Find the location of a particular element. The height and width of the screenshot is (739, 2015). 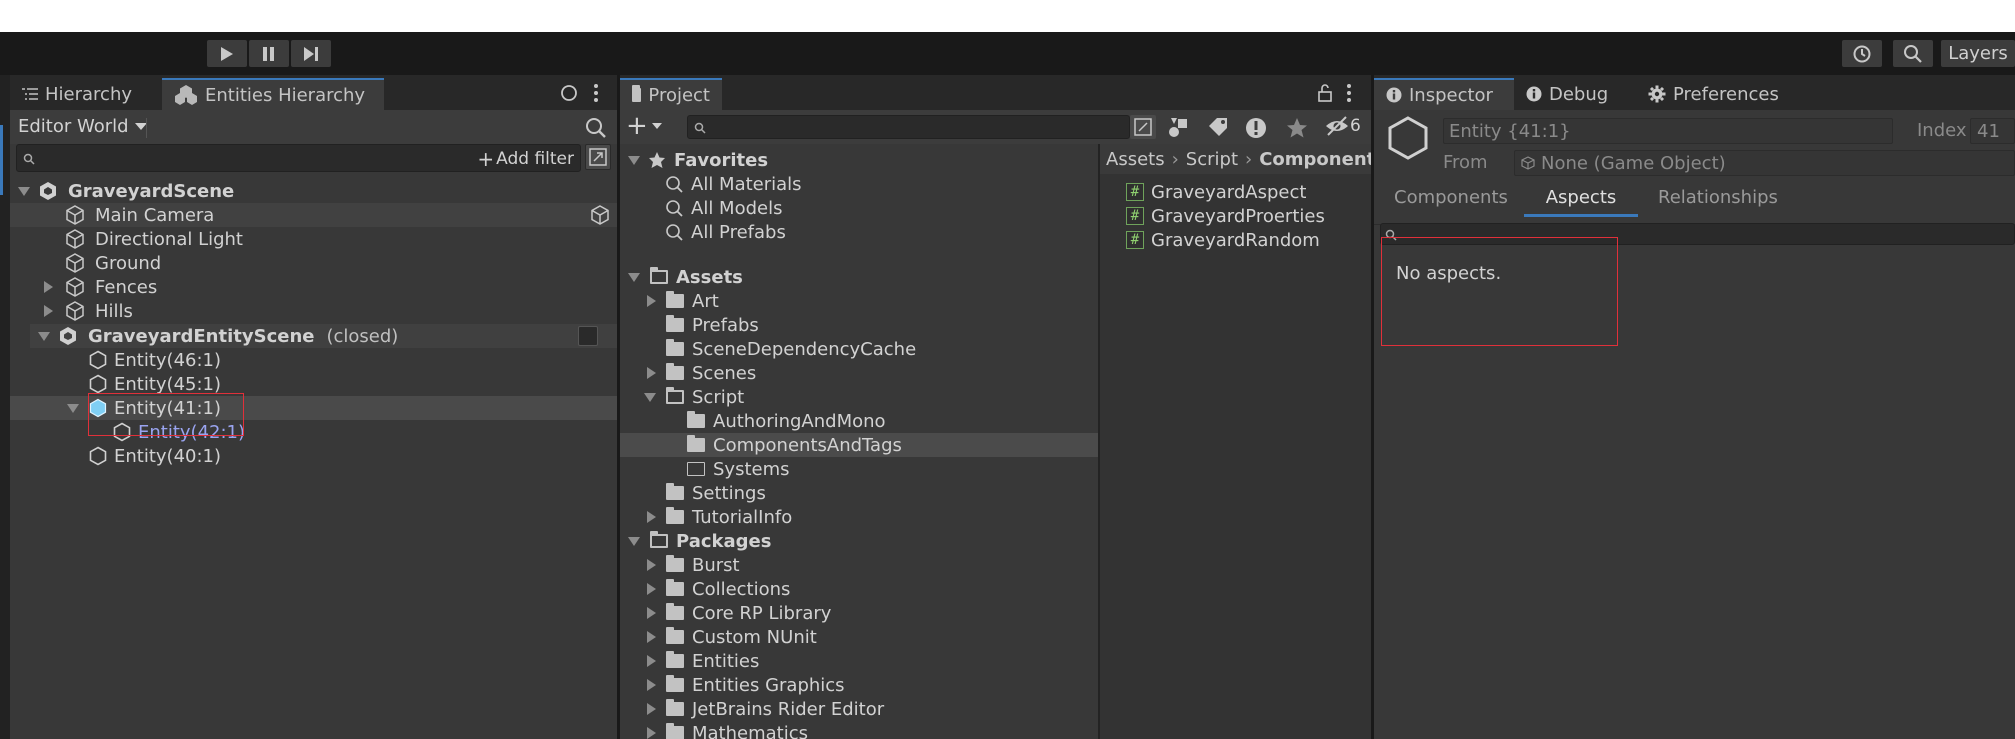

folder-componentsandtags: ComponentsAndTags is located at coordinates (859, 445).